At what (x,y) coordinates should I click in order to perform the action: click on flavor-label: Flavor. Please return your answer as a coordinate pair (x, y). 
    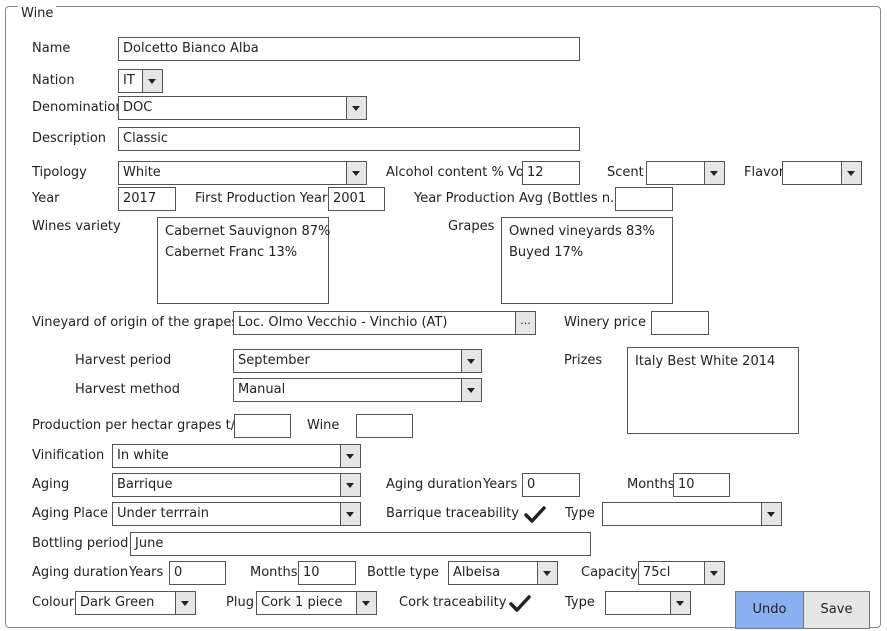
    Looking at the image, I should click on (764, 172).